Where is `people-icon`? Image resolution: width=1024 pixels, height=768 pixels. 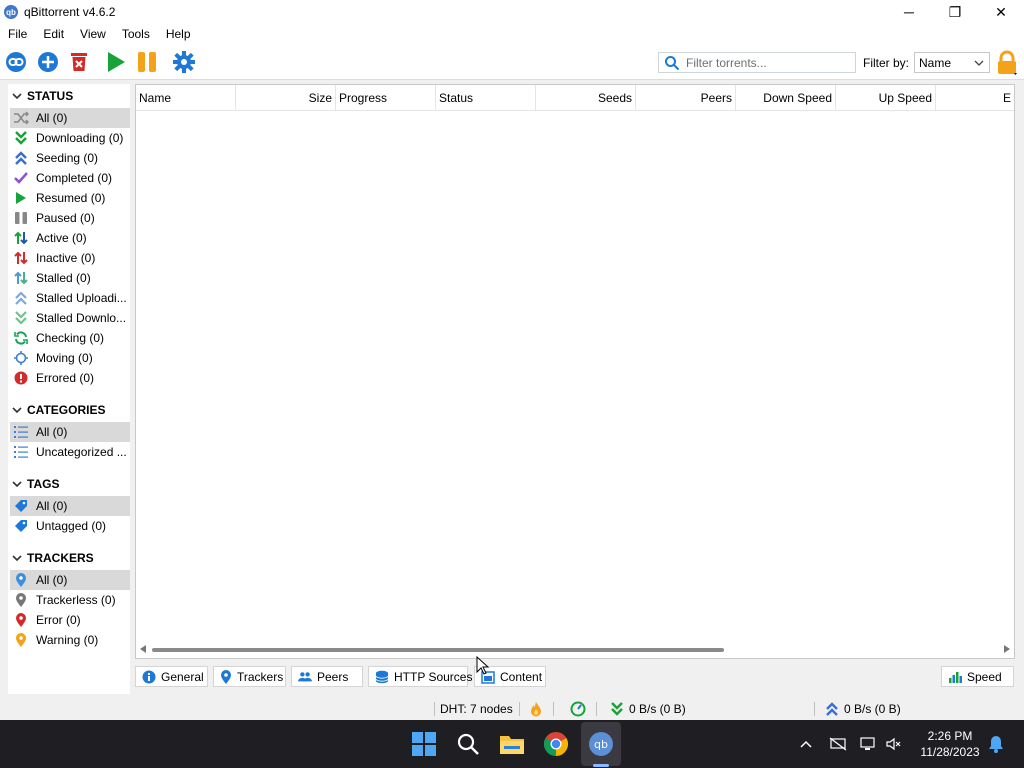
people-icon is located at coordinates (305, 677).